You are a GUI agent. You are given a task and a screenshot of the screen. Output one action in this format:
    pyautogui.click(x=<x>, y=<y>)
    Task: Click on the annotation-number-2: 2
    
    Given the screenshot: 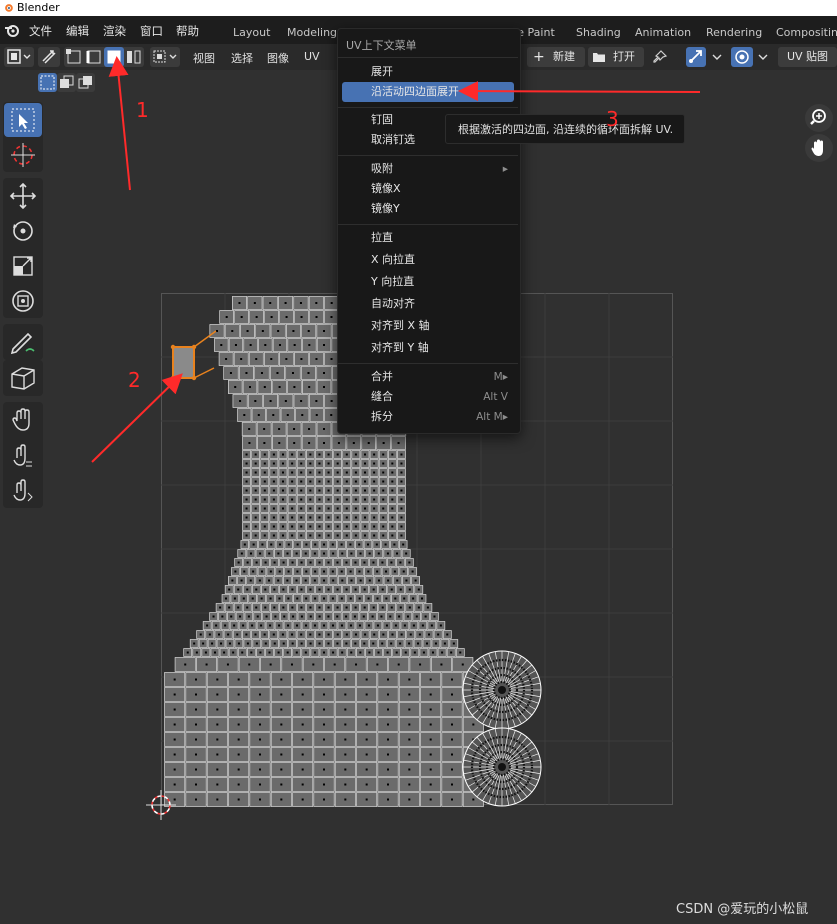 What is the action you would take?
    pyautogui.click(x=134, y=380)
    